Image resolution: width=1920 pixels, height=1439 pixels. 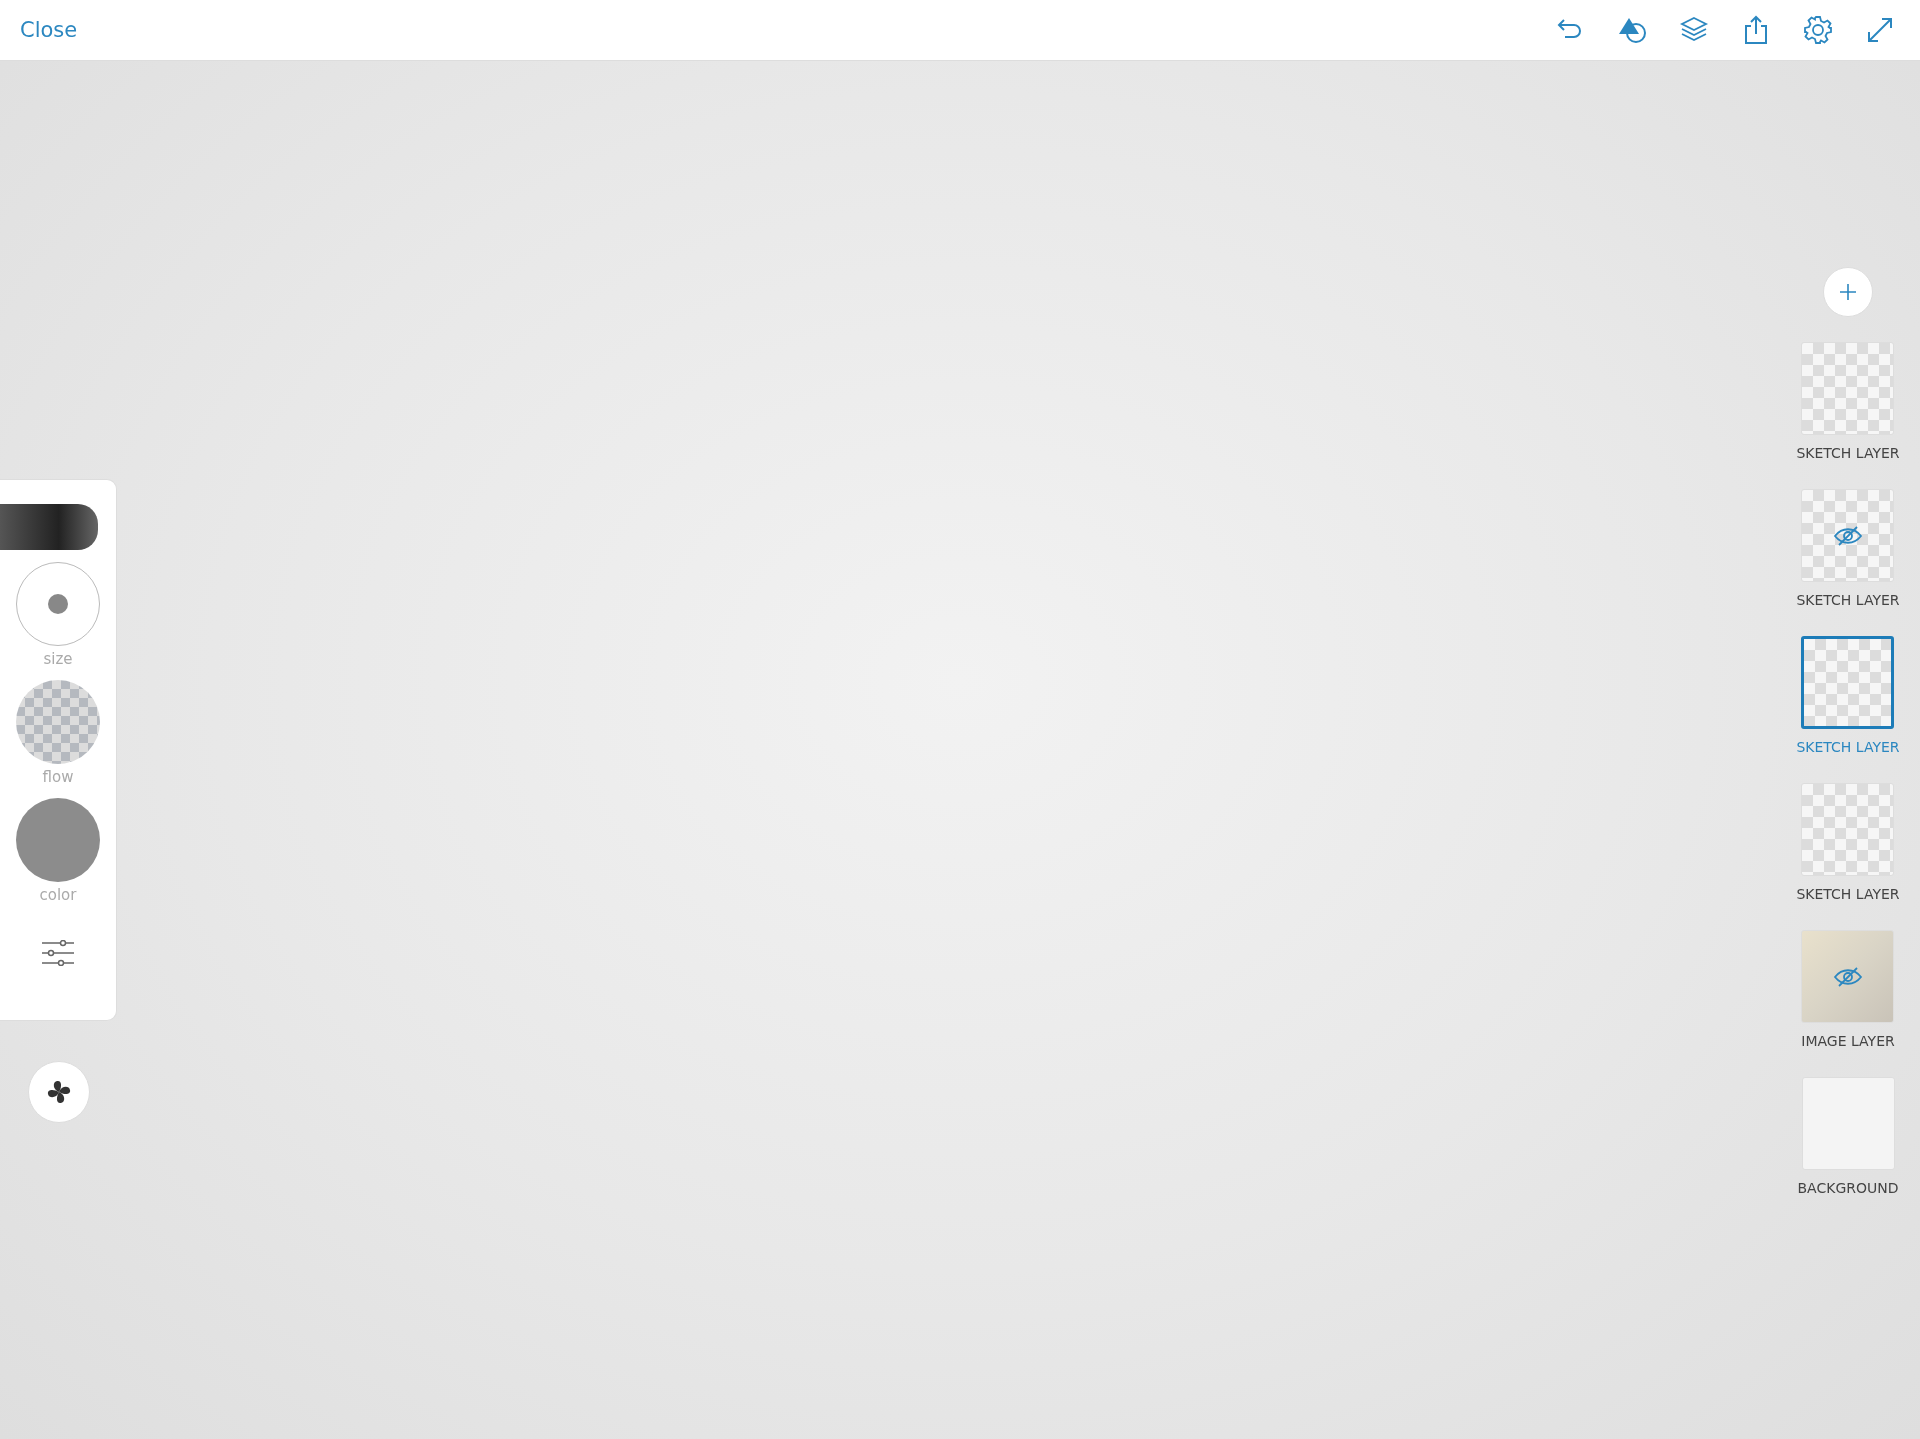 I want to click on close-link: Close, so click(x=49, y=30).